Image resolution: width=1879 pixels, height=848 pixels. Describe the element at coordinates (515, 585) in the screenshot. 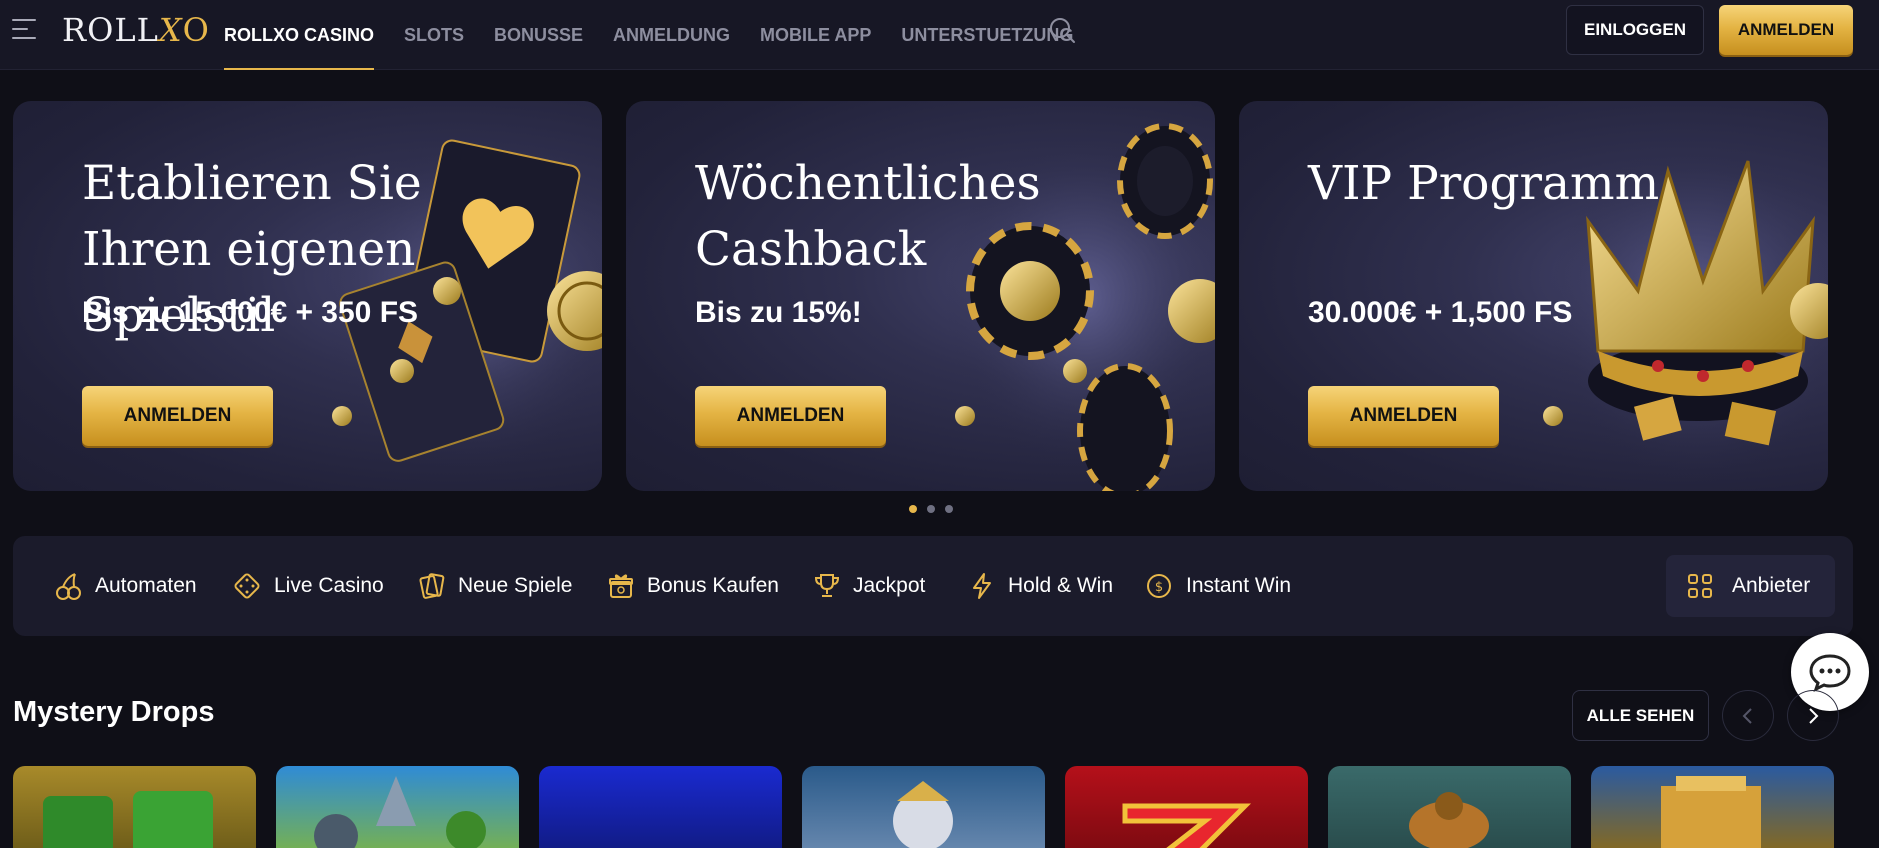

I see `category-label: Neue Spiele` at that location.